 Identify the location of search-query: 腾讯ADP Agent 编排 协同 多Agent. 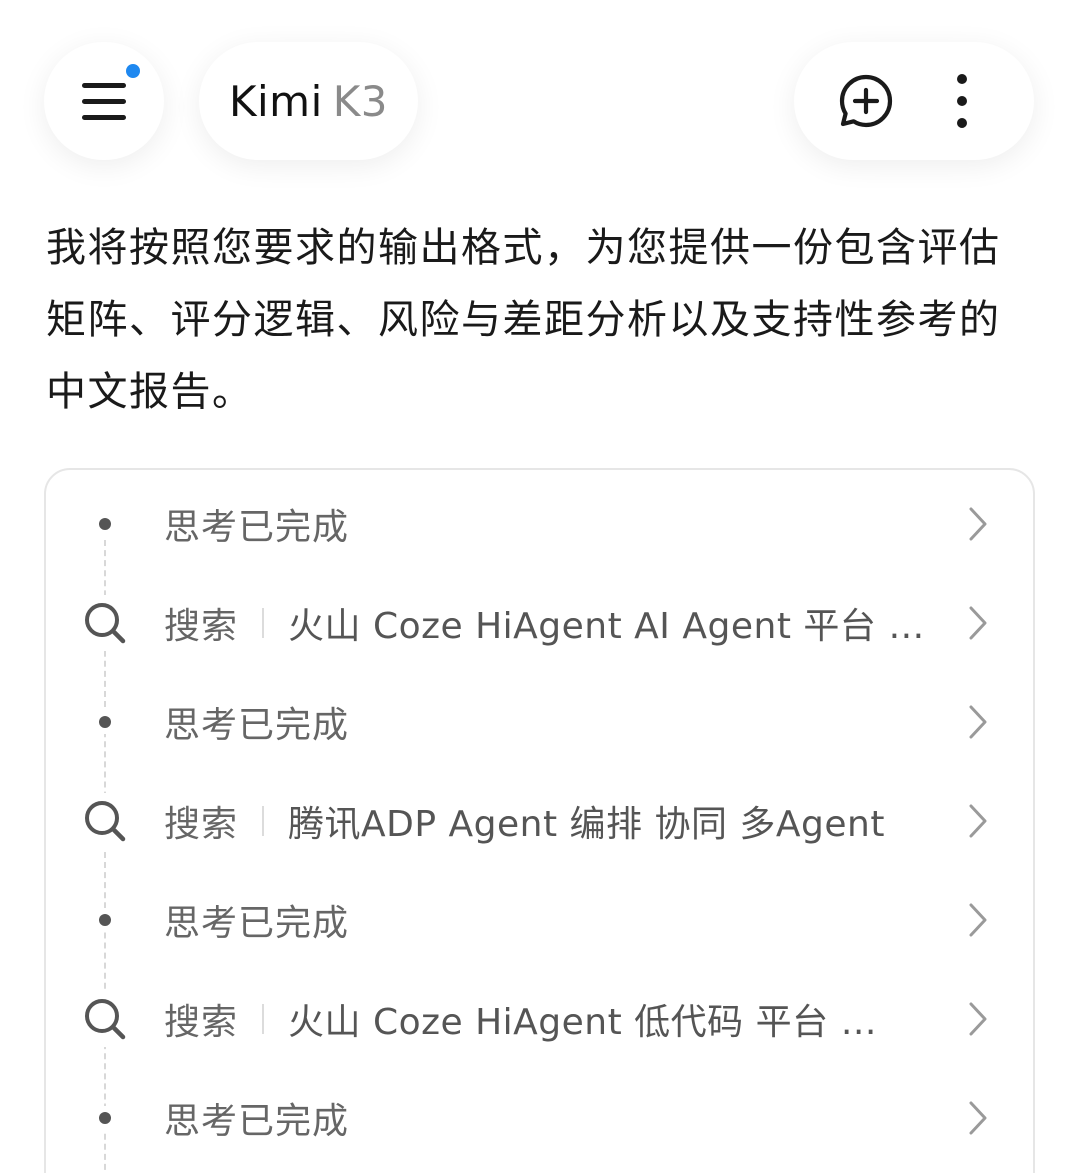
(586, 824).